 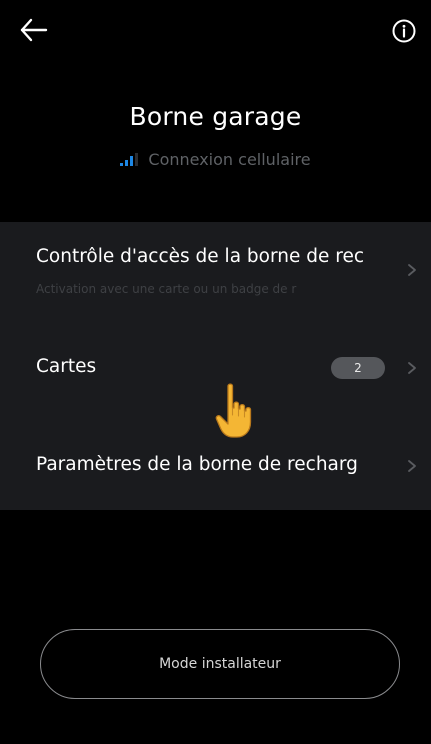 What do you see at coordinates (66, 366) in the screenshot?
I see `menu-item-title: Cartes` at bounding box center [66, 366].